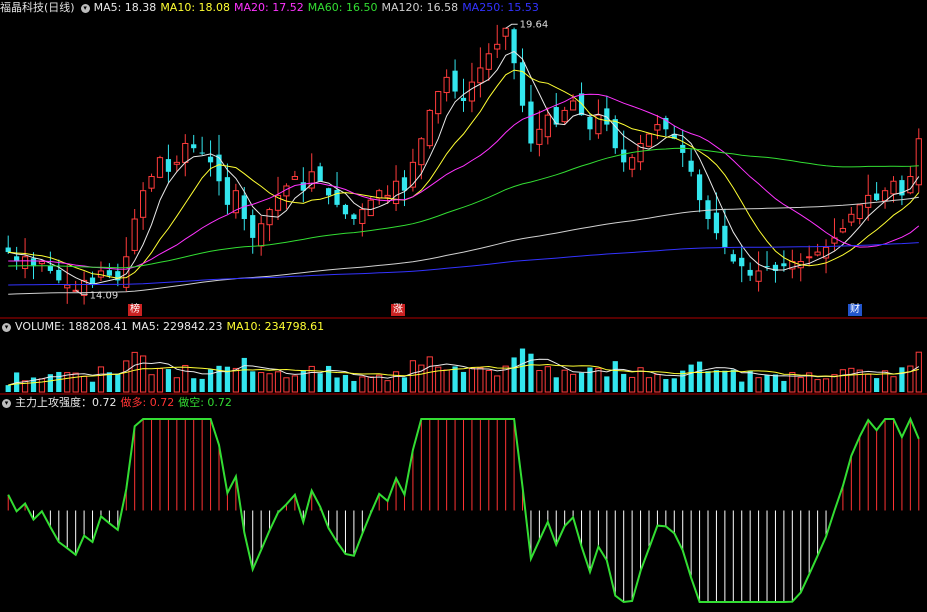 The height and width of the screenshot is (612, 927). I want to click on stock-name: 福晶科技(日线), so click(37, 7).